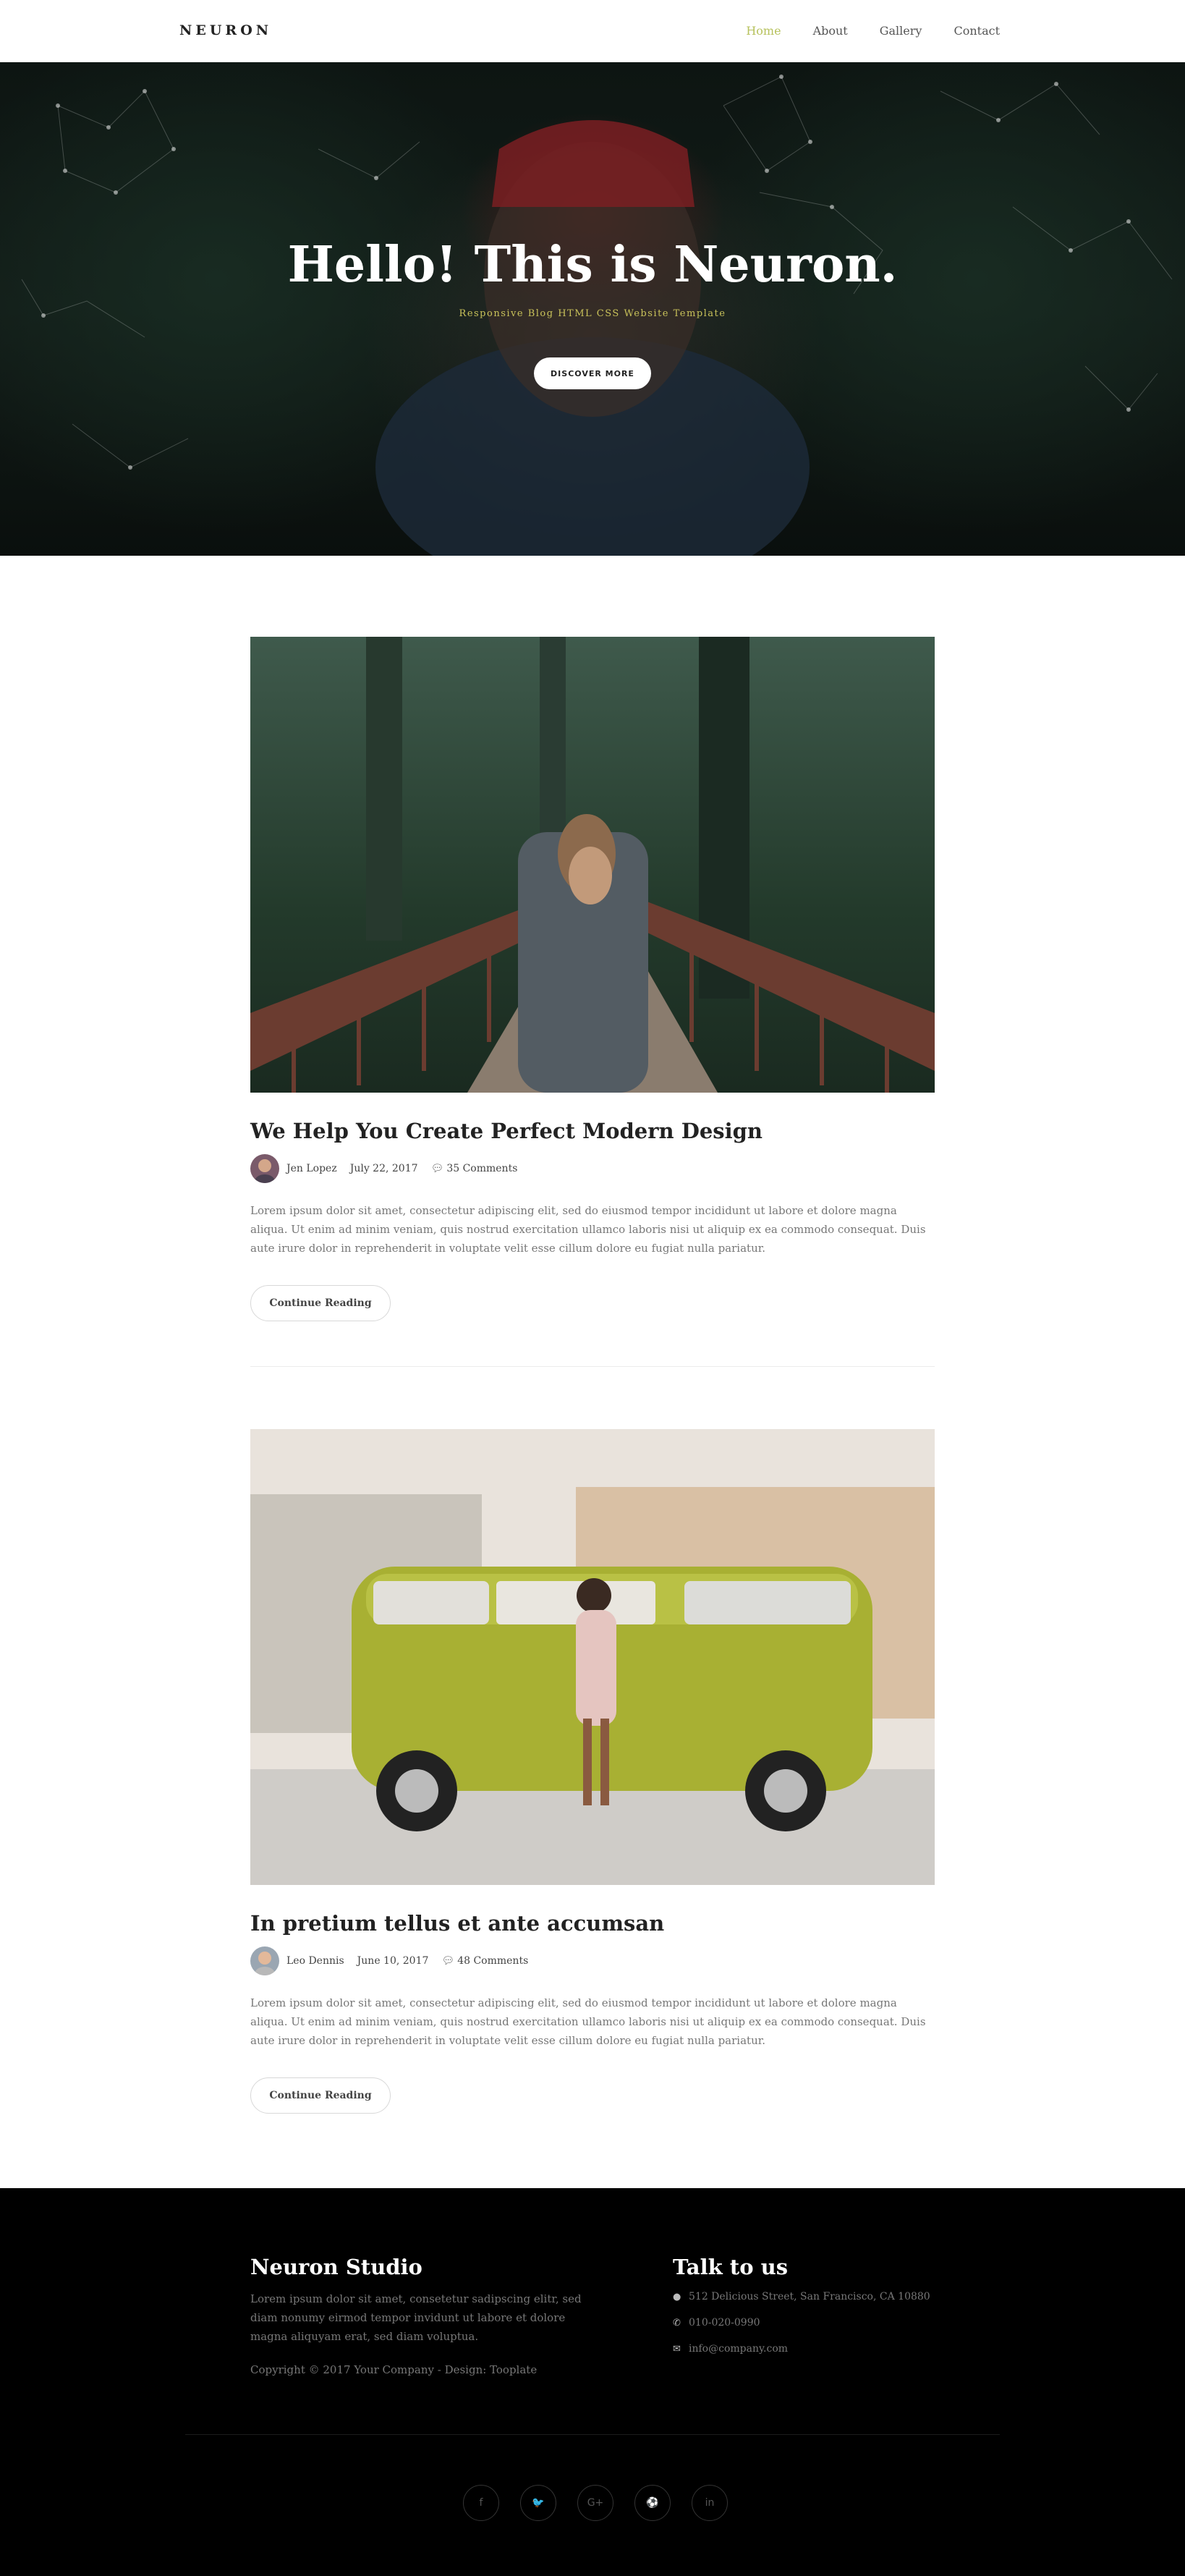  I want to click on footer-studio-title: Neuron Studio, so click(336, 2267).